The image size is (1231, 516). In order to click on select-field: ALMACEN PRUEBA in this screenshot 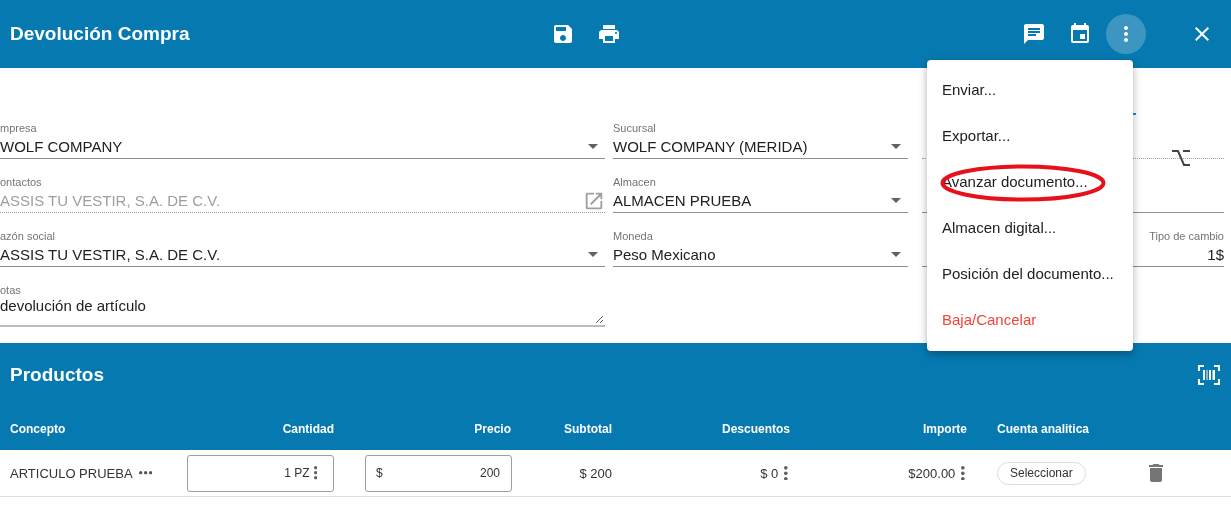, I will do `click(760, 201)`.